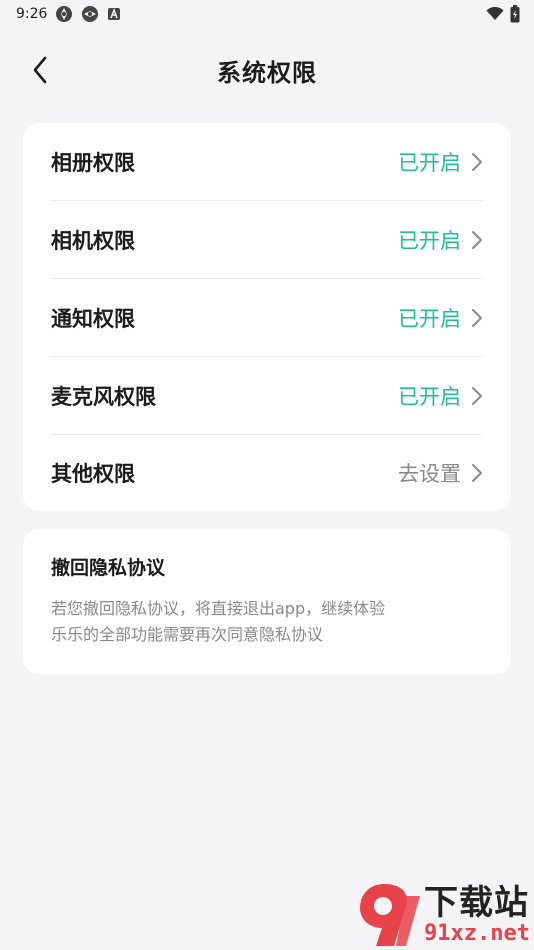 The image size is (534, 950). Describe the element at coordinates (218, 621) in the screenshot. I see `revoke-description: 若您撤回隐私协议，将直接退出app，继续体验乐乐的全部功能需要再次同意隐私协议` at that location.